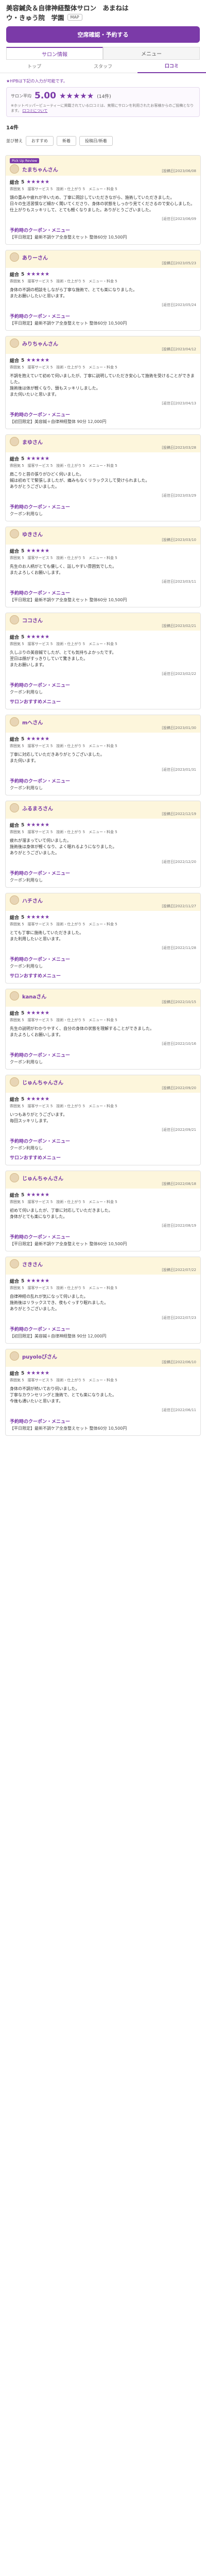 This screenshot has width=206, height=2576. Describe the element at coordinates (103, 35) in the screenshot. I see `reserve-button: 空席確認・予約する` at that location.